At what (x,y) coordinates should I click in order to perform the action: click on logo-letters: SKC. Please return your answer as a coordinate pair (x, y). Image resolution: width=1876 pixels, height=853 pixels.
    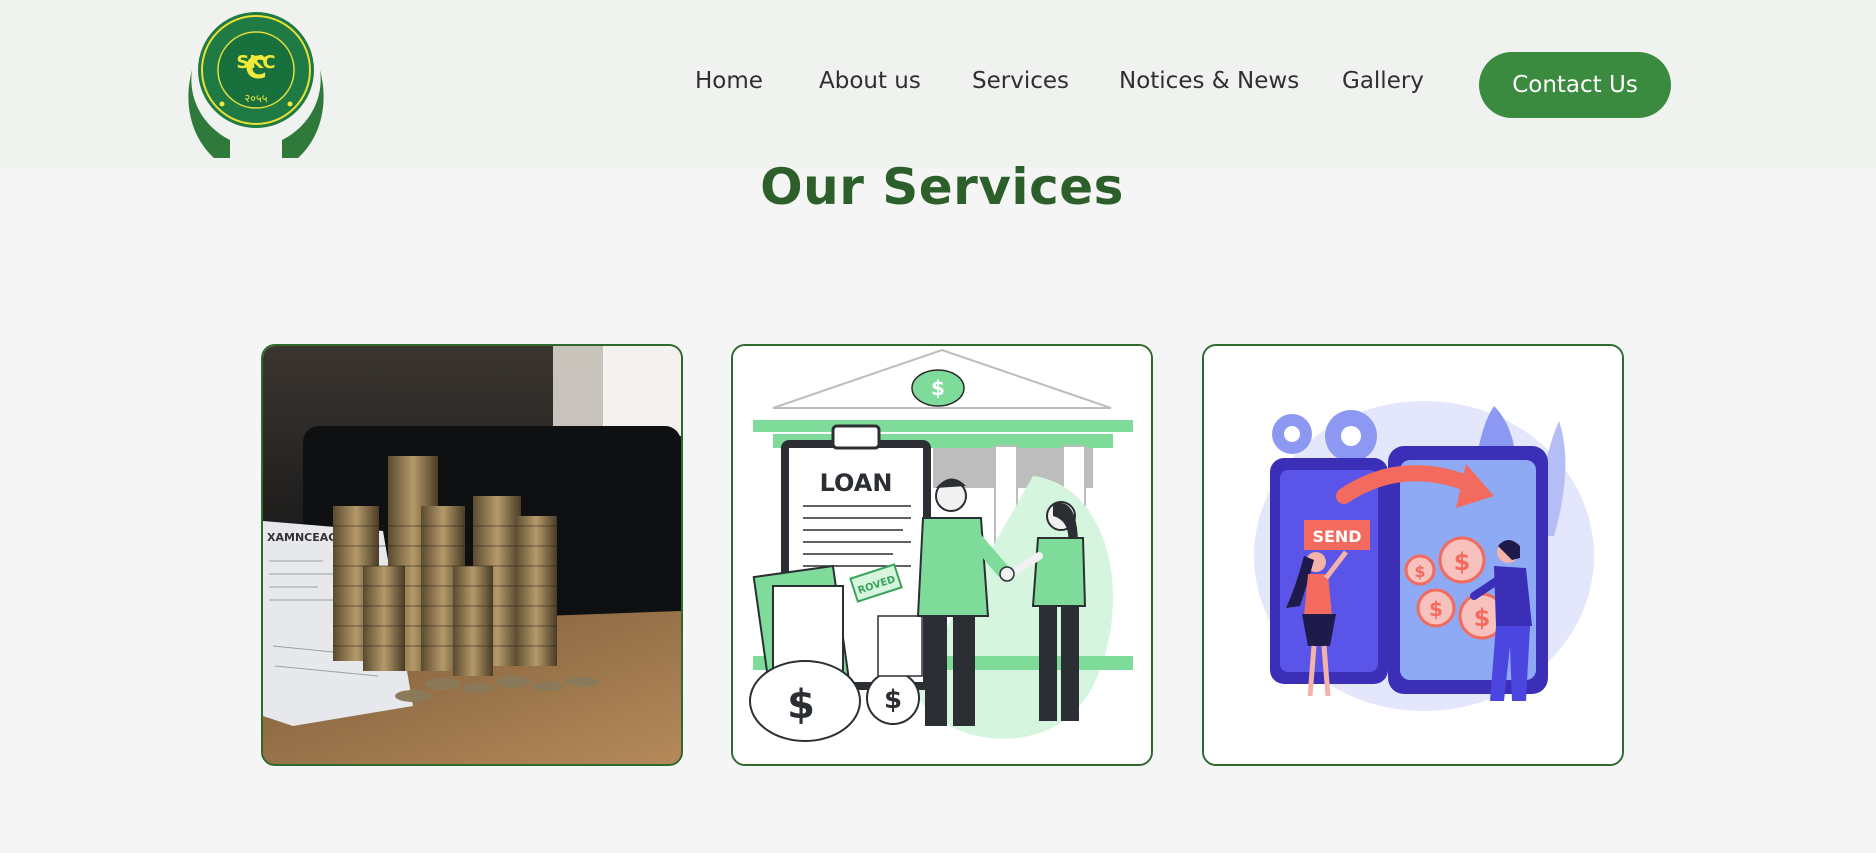
    Looking at the image, I should click on (255, 62).